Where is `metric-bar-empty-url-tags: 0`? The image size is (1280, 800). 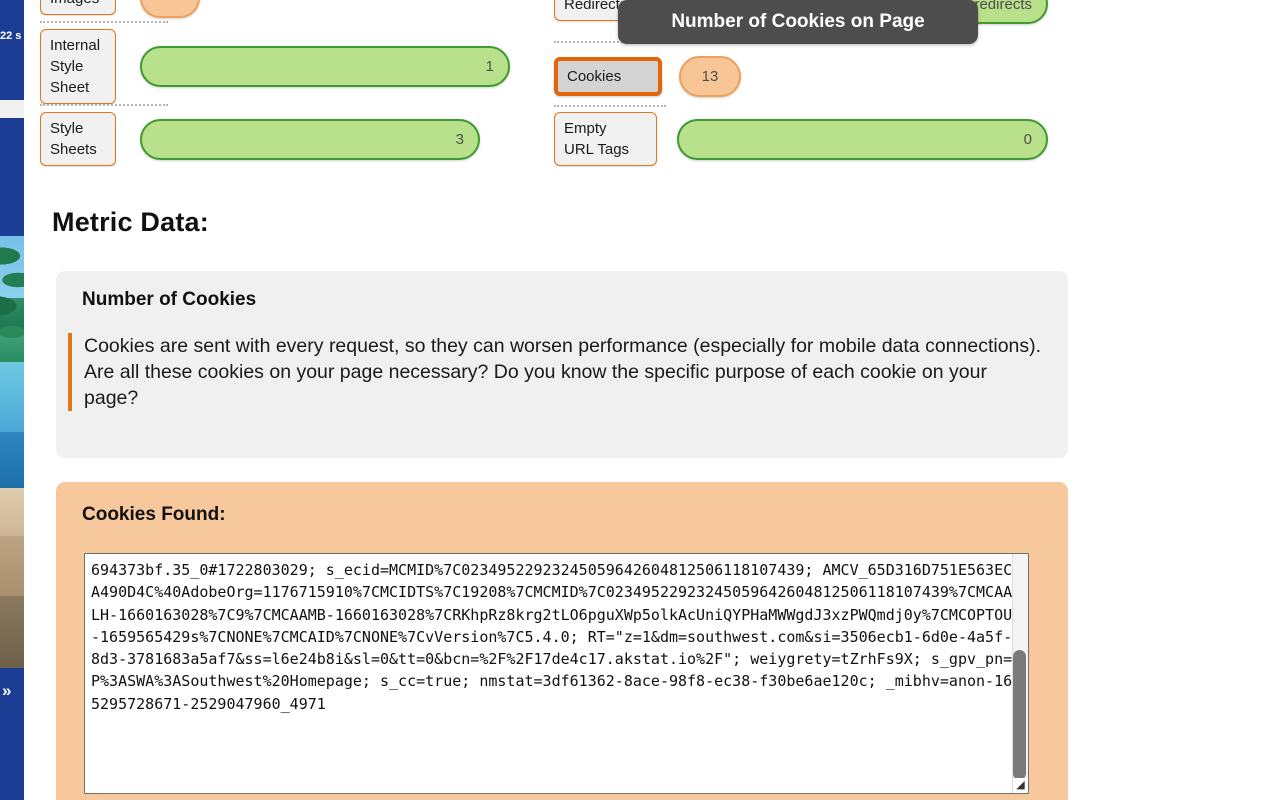 metric-bar-empty-url-tags: 0 is located at coordinates (862, 139).